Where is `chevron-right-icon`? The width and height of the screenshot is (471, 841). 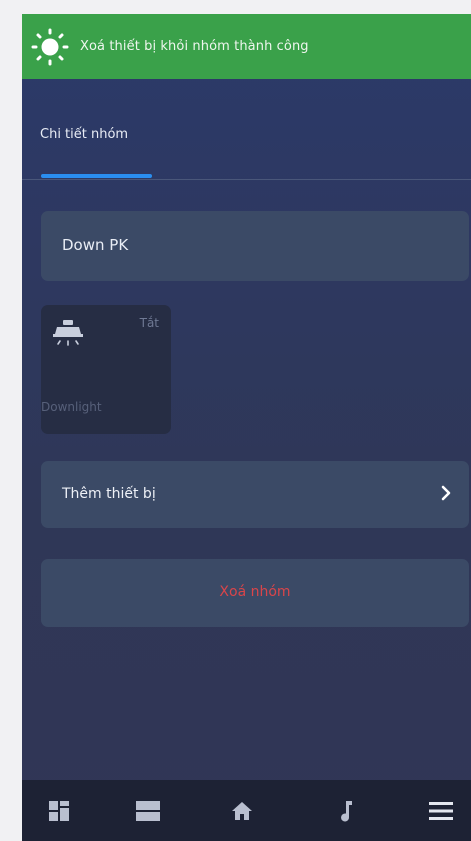
chevron-right-icon is located at coordinates (446, 495).